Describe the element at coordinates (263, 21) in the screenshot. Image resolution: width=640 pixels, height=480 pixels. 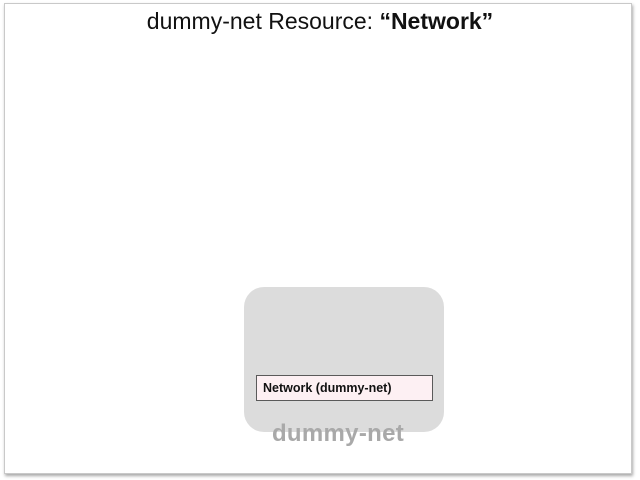
I see `slide-title-prefix: dummy-net Resource:` at that location.